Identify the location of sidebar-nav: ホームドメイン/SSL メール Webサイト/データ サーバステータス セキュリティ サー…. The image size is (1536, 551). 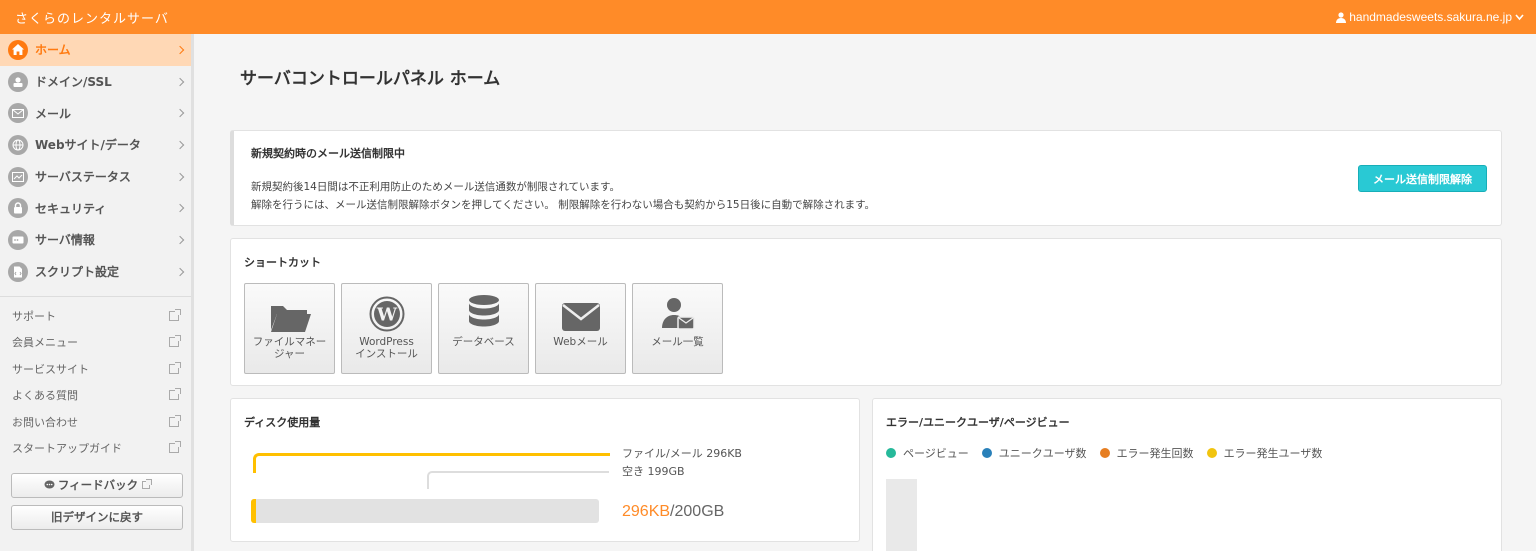
(95, 161).